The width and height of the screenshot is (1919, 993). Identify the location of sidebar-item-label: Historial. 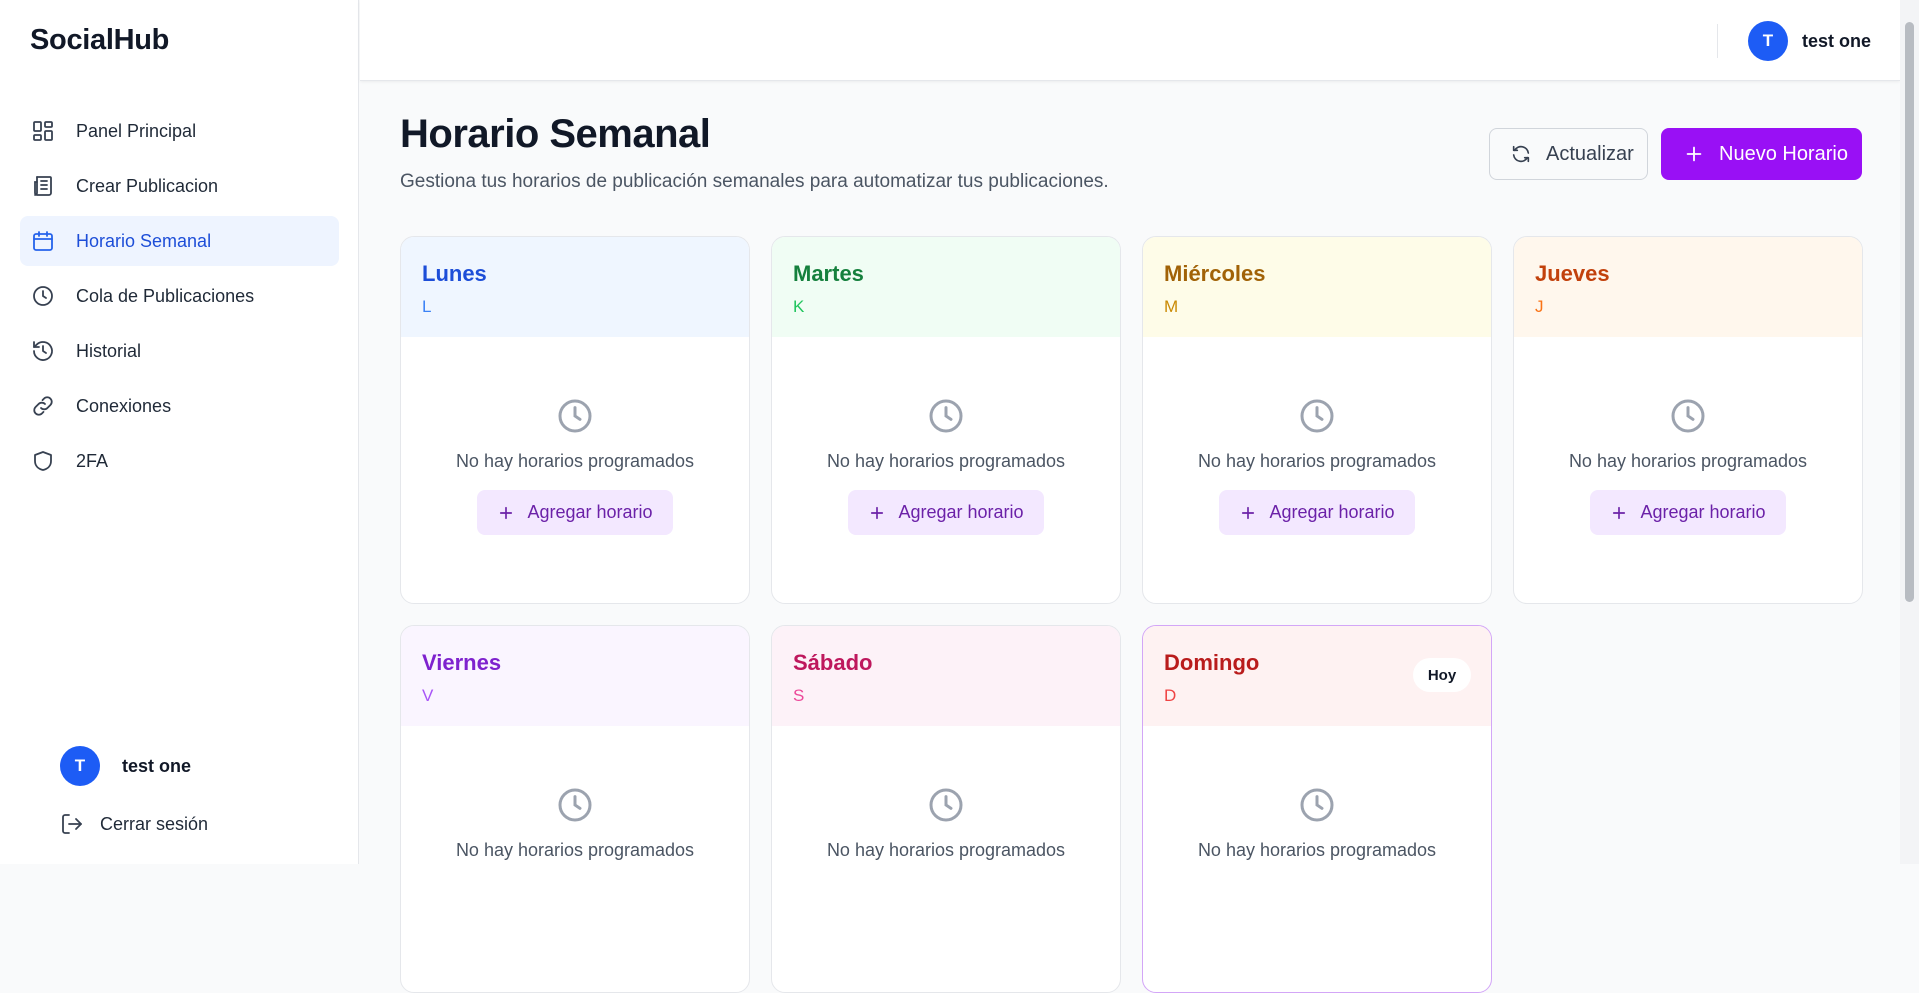
(109, 350).